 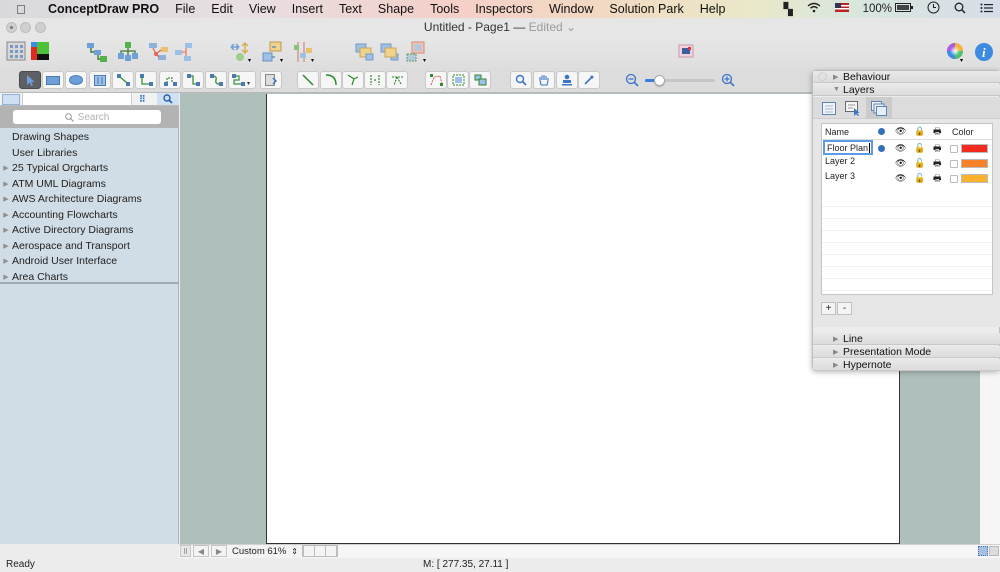 I want to click on select-tool-button, so click(x=30, y=80).